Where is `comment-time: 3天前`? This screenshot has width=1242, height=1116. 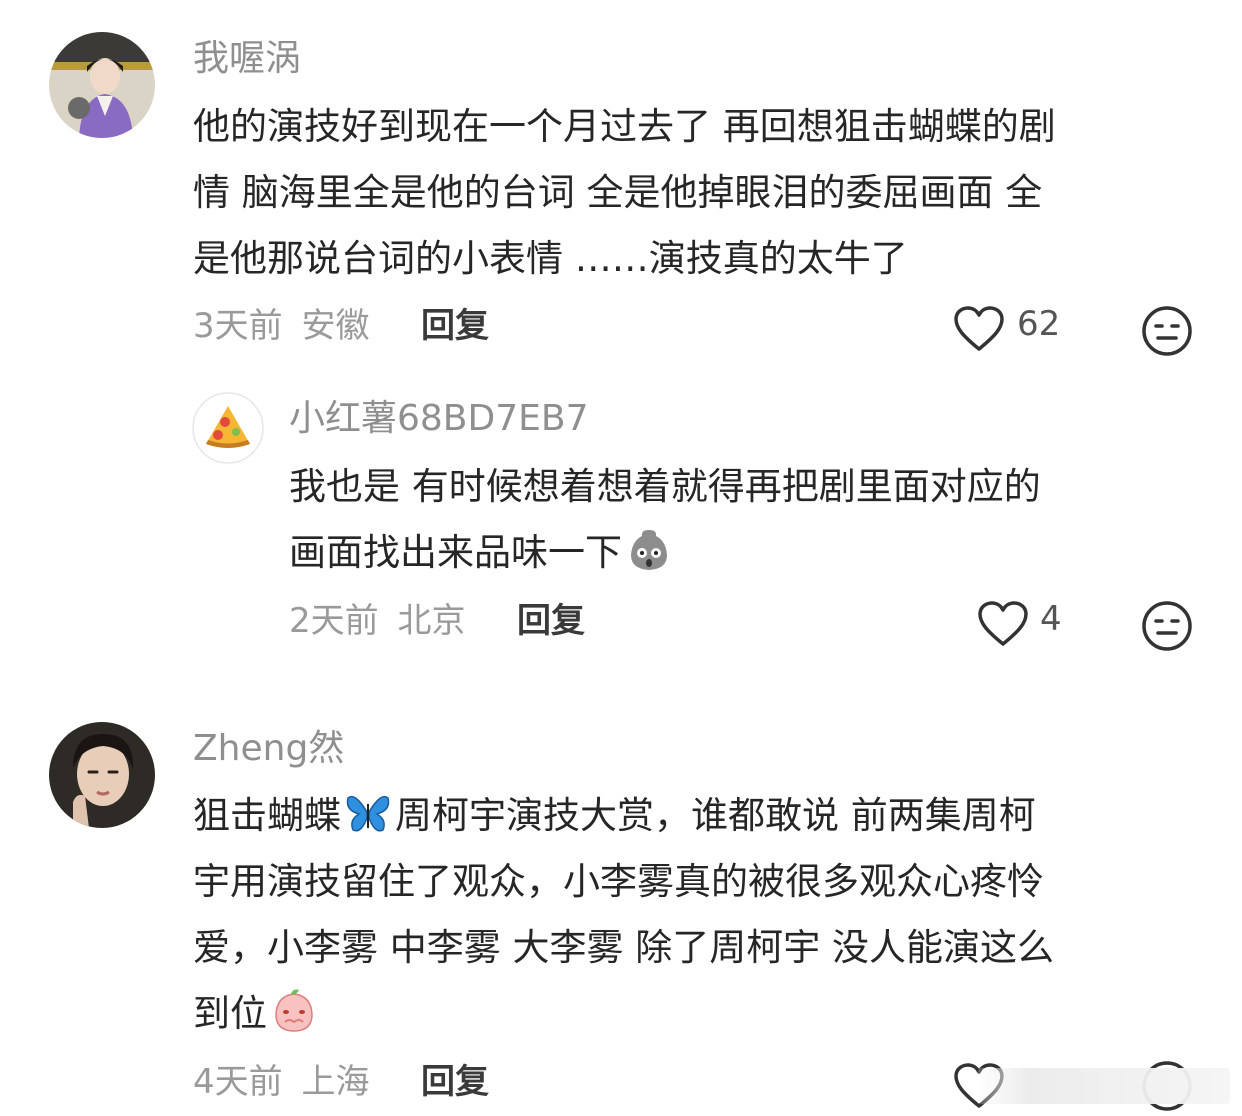
comment-time: 3天前 is located at coordinates (238, 326).